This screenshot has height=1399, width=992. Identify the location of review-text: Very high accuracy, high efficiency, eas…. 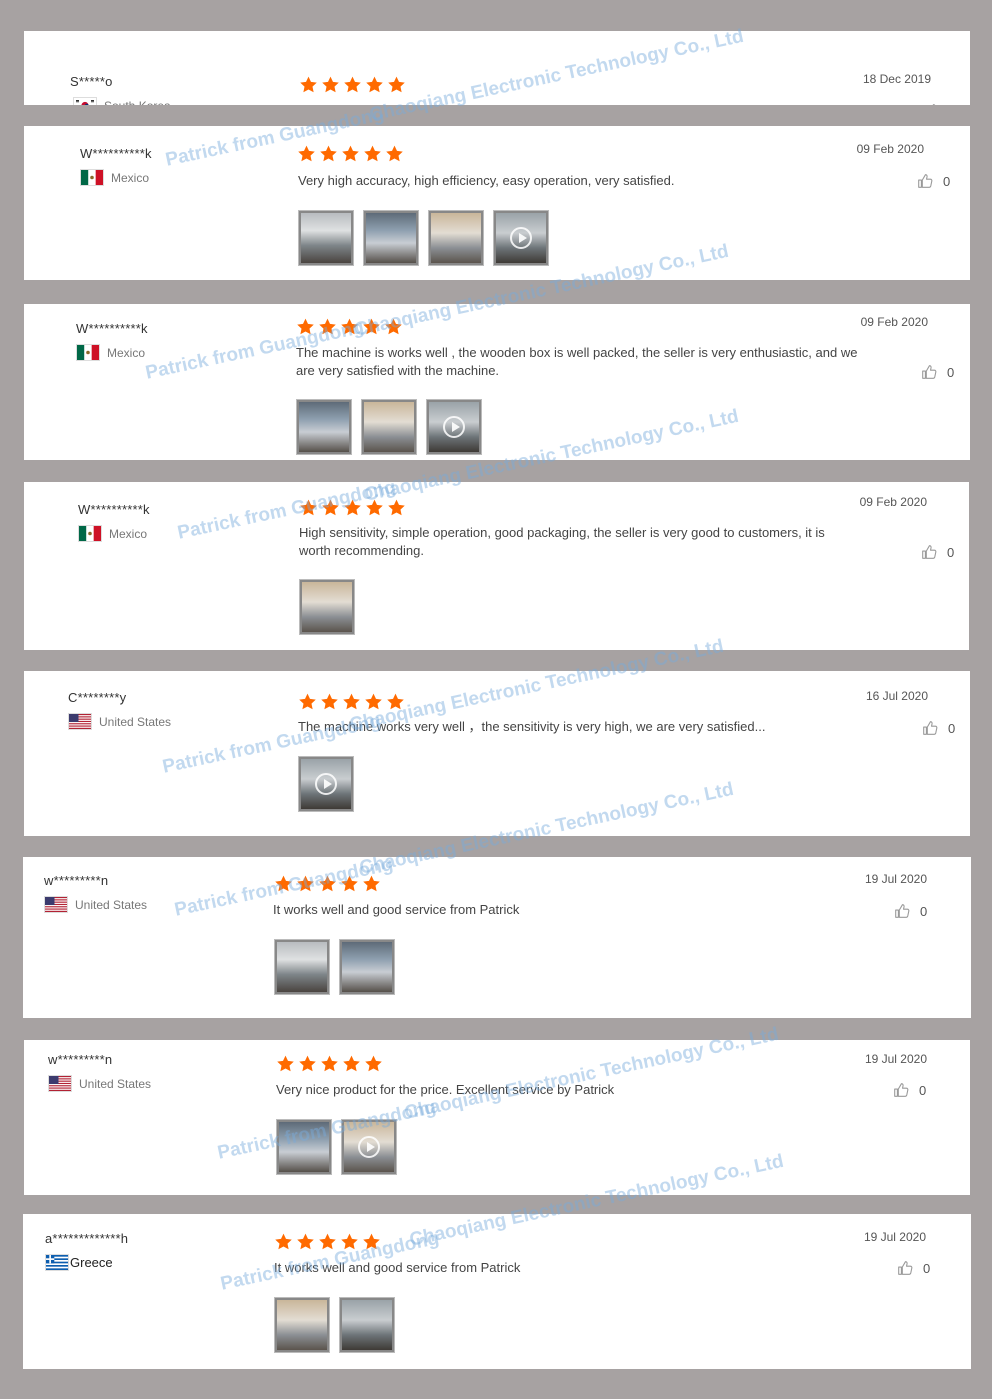
(486, 180).